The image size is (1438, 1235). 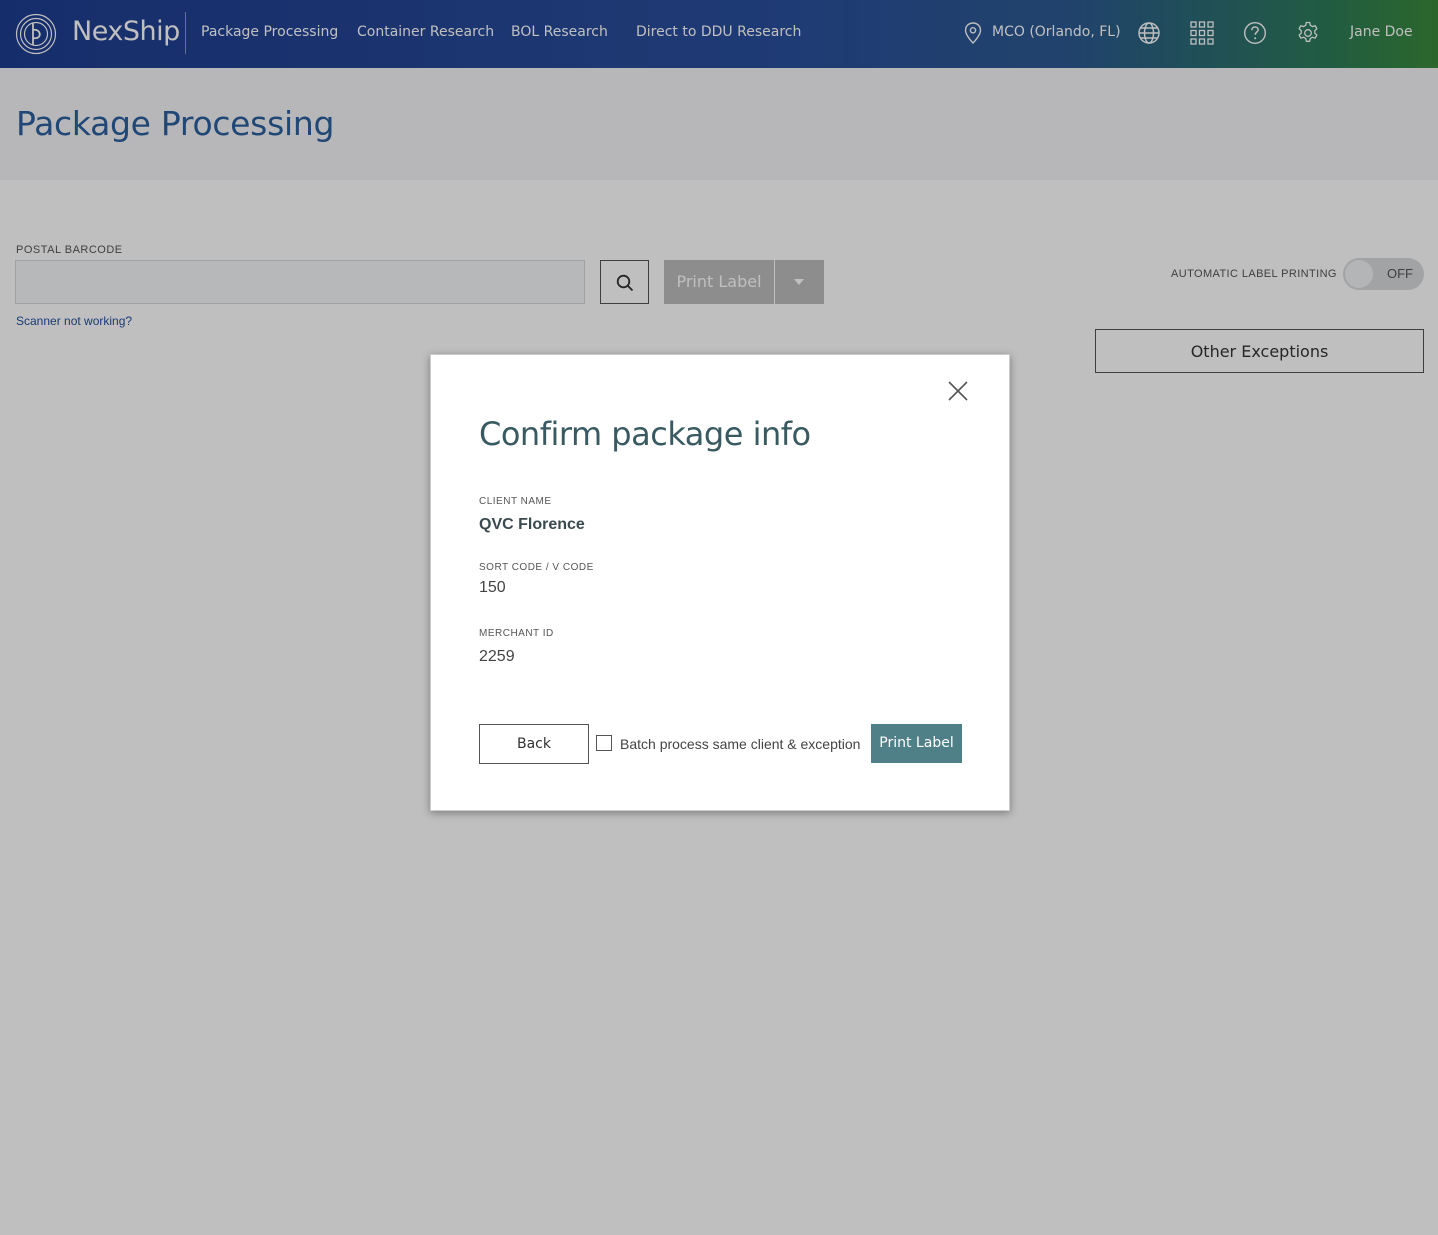 What do you see at coordinates (534, 744) in the screenshot?
I see `back-button: Back` at bounding box center [534, 744].